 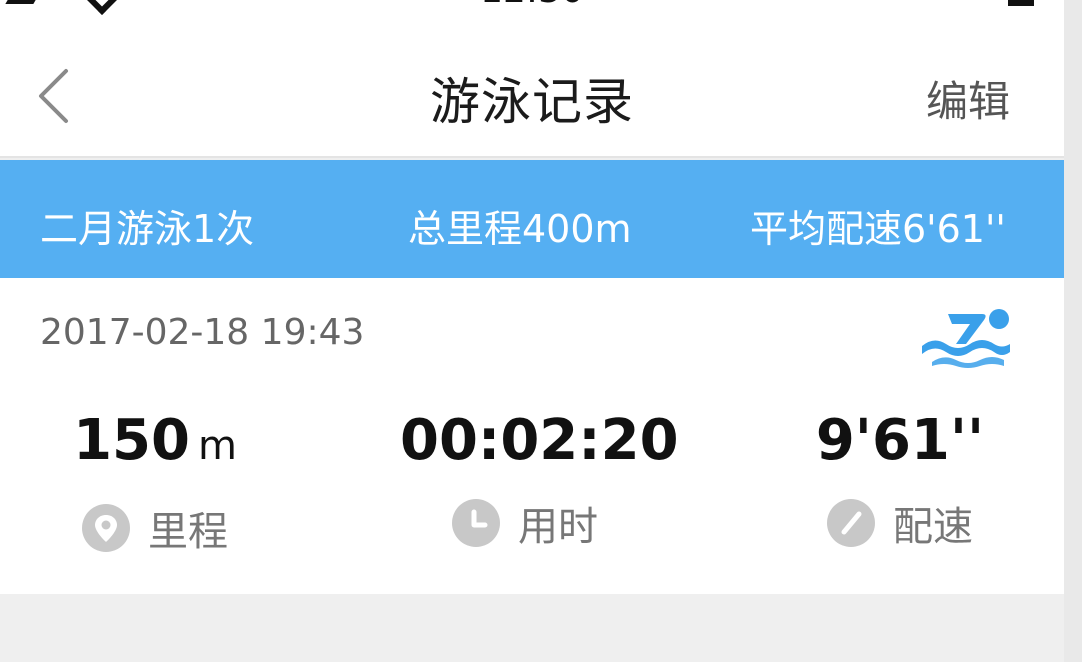 I want to click on distance-value: 150, so click(x=131, y=440).